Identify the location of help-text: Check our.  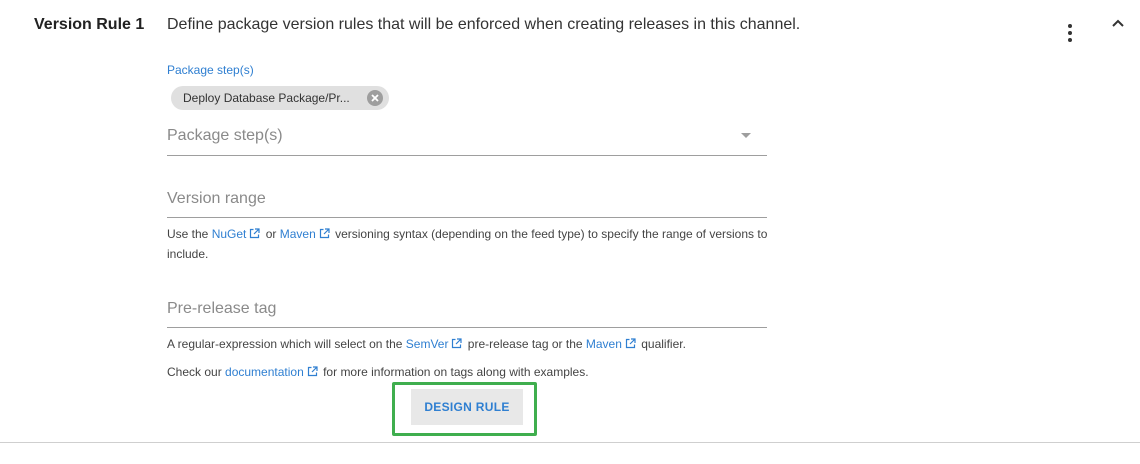
(196, 372).